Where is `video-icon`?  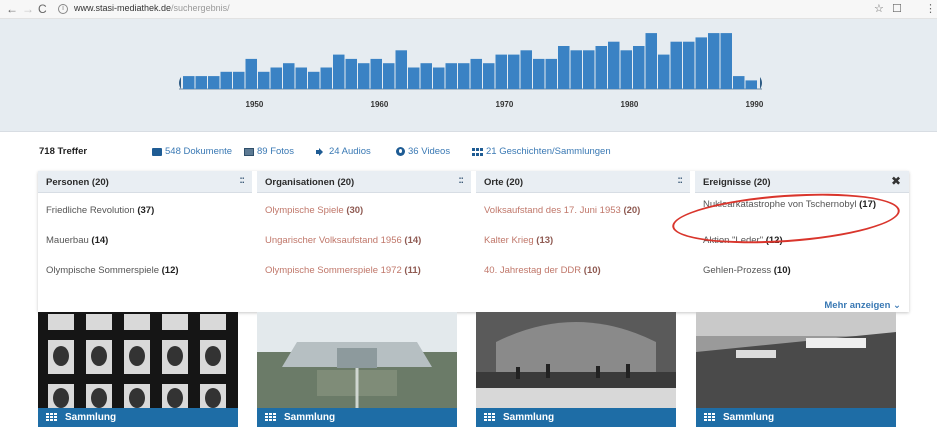 video-icon is located at coordinates (400, 151).